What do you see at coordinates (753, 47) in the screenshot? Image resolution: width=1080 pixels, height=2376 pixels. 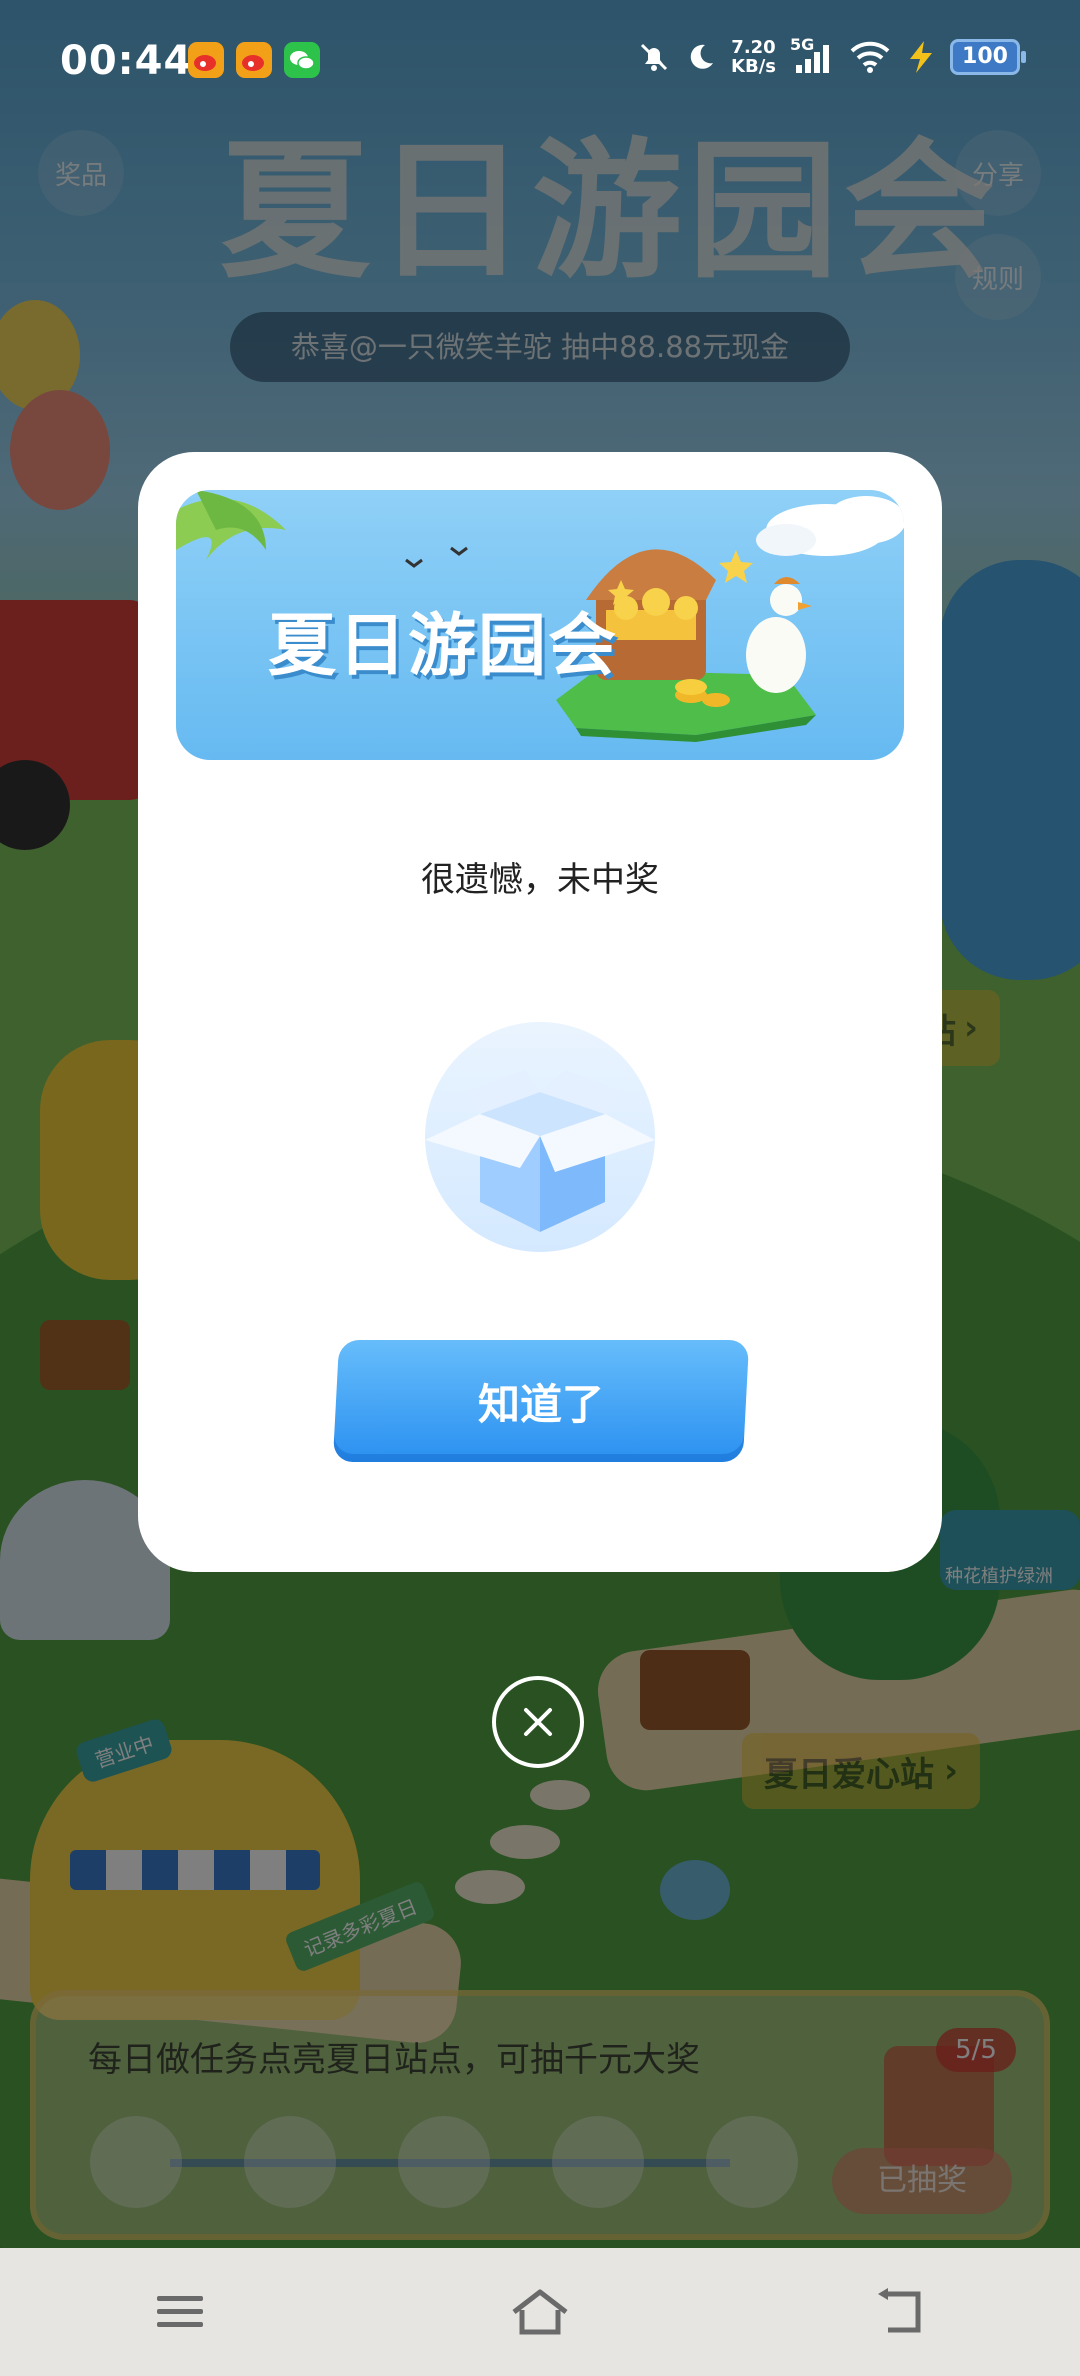 I see `net-speed-value: 7.20` at bounding box center [753, 47].